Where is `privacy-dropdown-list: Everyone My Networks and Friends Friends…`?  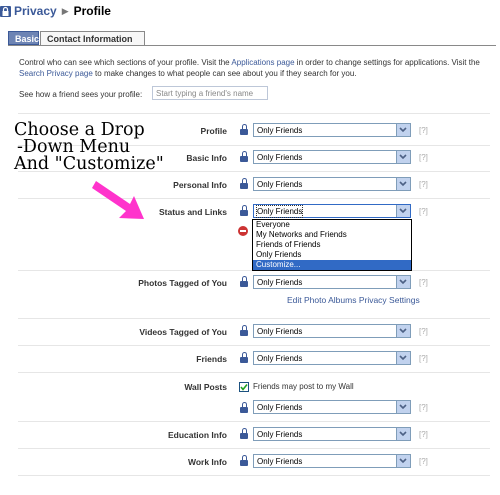
privacy-dropdown-list: Everyone My Networks and Friends Friends… is located at coordinates (332, 245).